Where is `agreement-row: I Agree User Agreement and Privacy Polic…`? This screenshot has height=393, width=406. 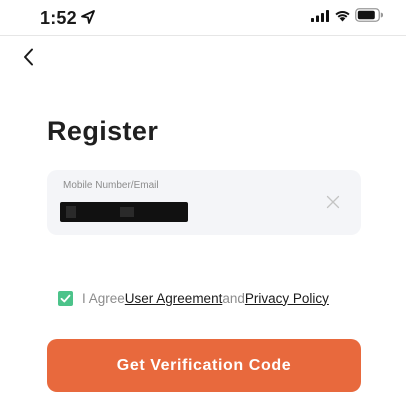
agreement-row: I Agree User Agreement and Privacy Polic… is located at coordinates (193, 298).